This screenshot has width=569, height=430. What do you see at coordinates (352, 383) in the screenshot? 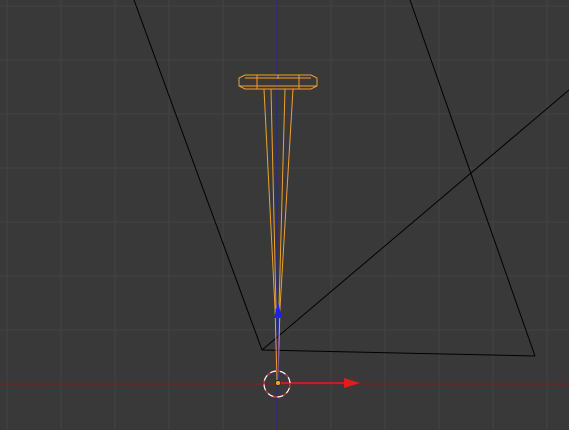
I see `x-arrow-handle` at bounding box center [352, 383].